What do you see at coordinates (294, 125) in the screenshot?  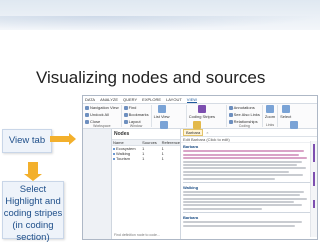 I see `reference-icon` at bounding box center [294, 125].